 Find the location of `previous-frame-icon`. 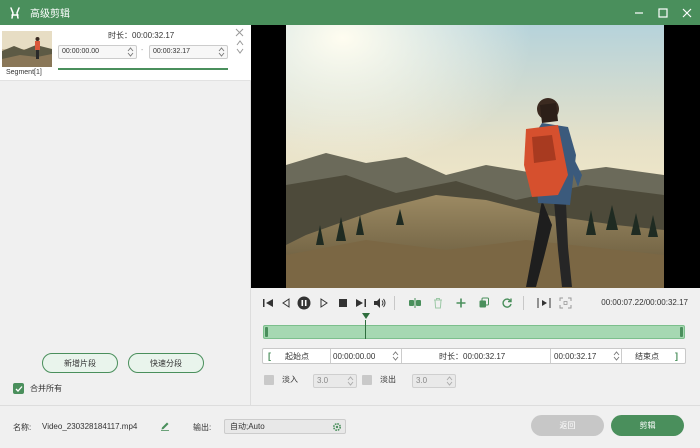

previous-frame-icon is located at coordinates (286, 303).